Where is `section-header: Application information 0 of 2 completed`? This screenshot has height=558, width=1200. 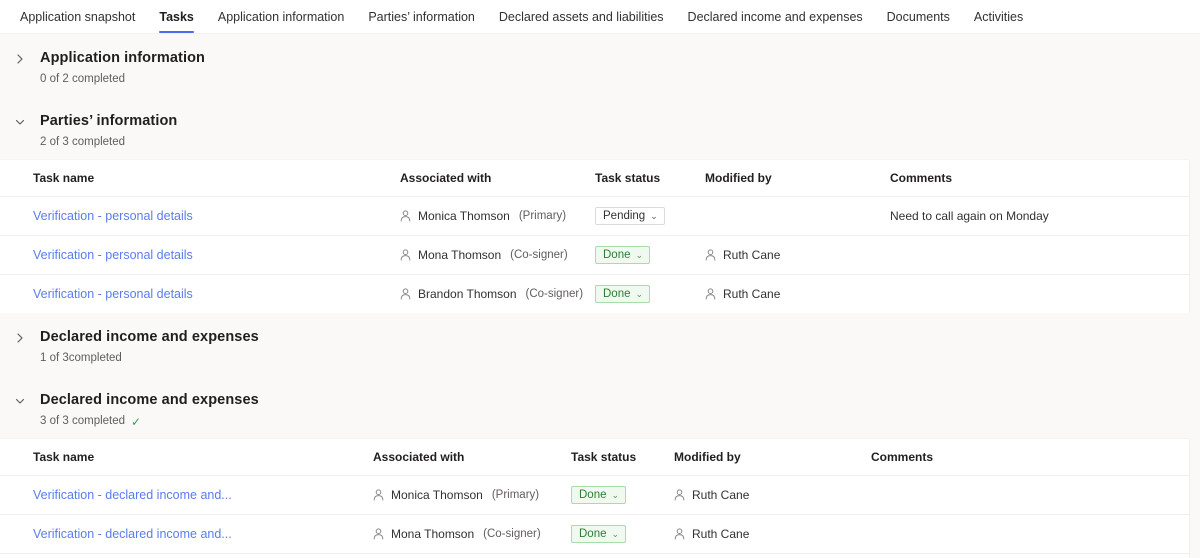 section-header: Application information 0 of 2 completed is located at coordinates (600, 65).